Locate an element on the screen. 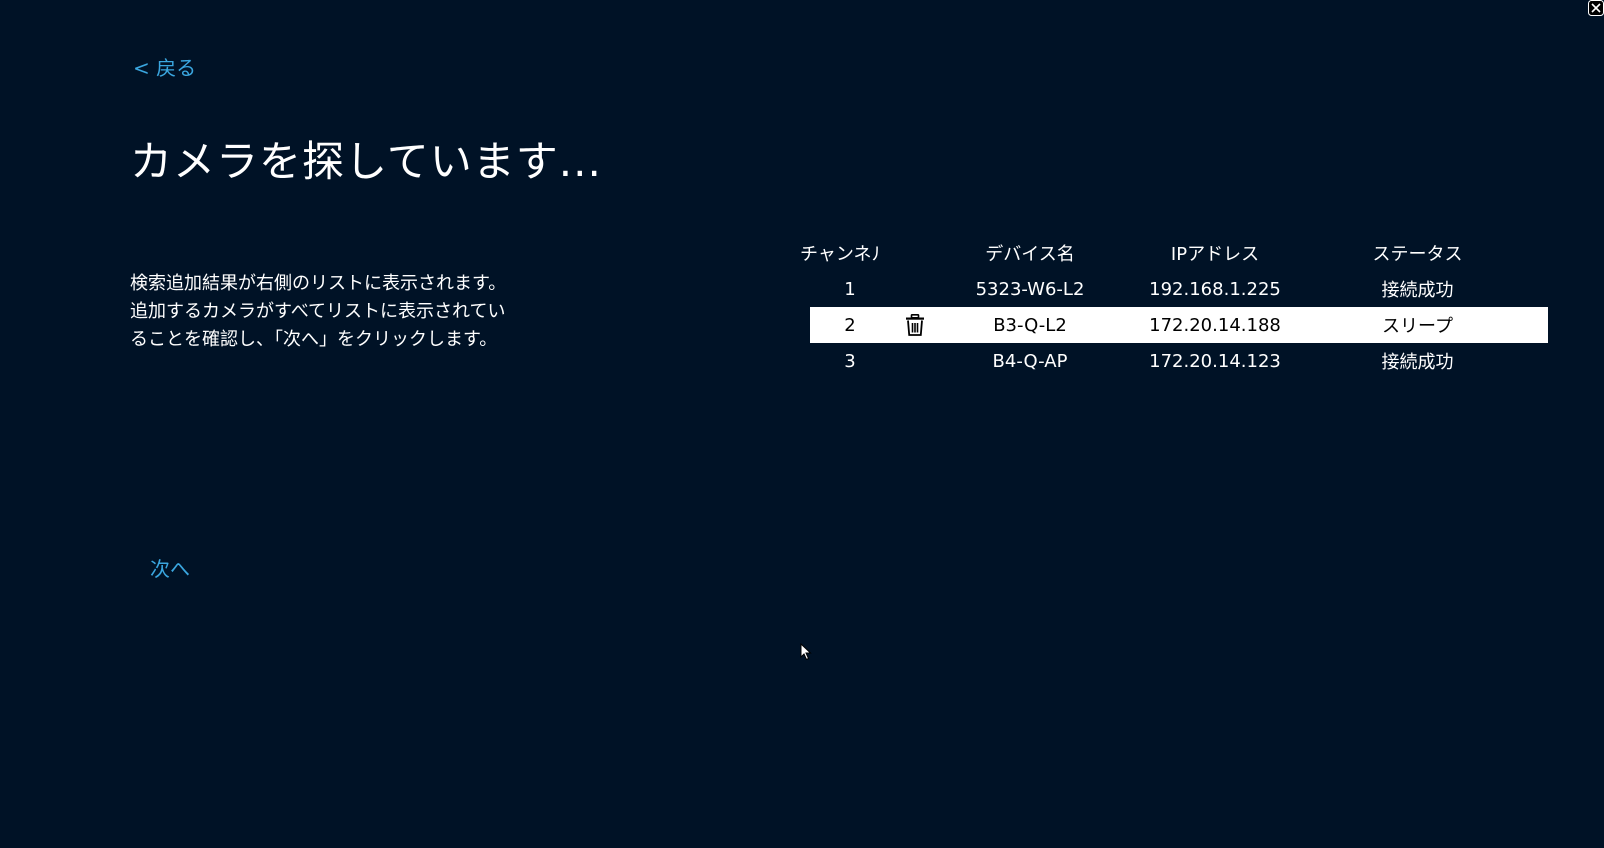  instructions-line: ることを確認し、「次へ」をクリックします。 is located at coordinates (314, 339).